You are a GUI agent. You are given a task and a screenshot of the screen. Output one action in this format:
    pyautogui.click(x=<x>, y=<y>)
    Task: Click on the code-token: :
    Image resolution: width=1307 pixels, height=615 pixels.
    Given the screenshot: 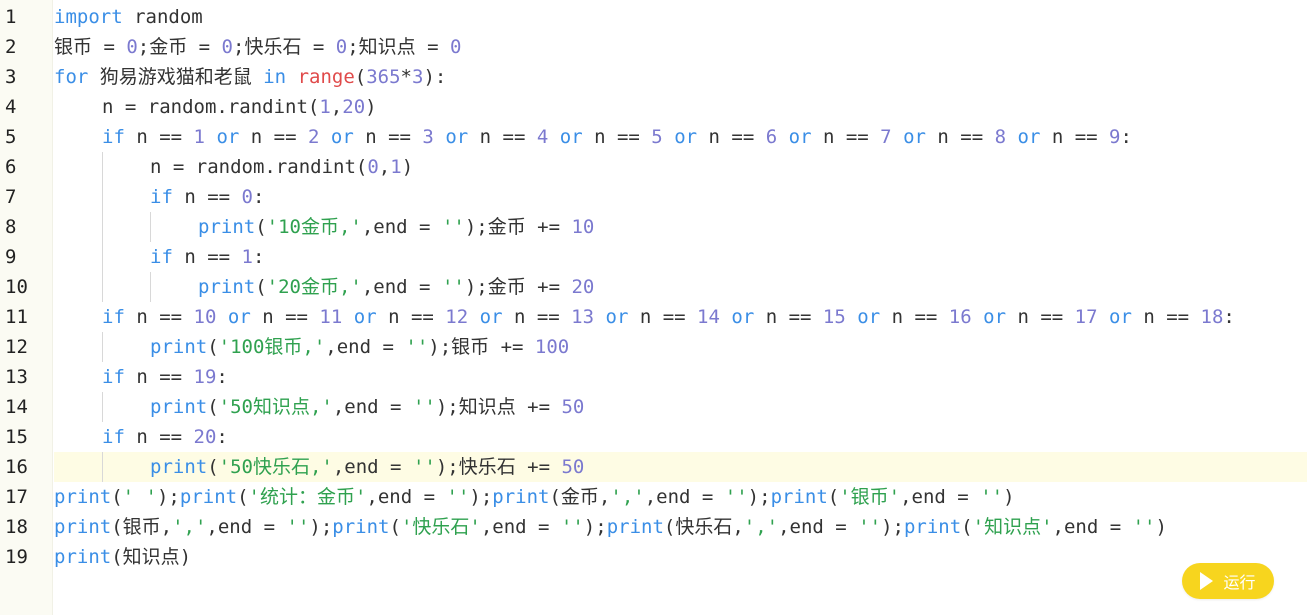 What is the action you would take?
    pyautogui.click(x=258, y=257)
    